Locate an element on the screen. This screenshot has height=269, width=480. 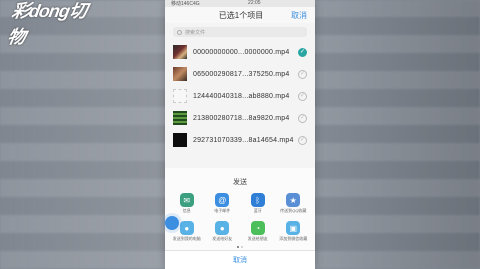
share-item-wechat-favorite: ▣ 添加到微信收藏 is located at coordinates (294, 231).